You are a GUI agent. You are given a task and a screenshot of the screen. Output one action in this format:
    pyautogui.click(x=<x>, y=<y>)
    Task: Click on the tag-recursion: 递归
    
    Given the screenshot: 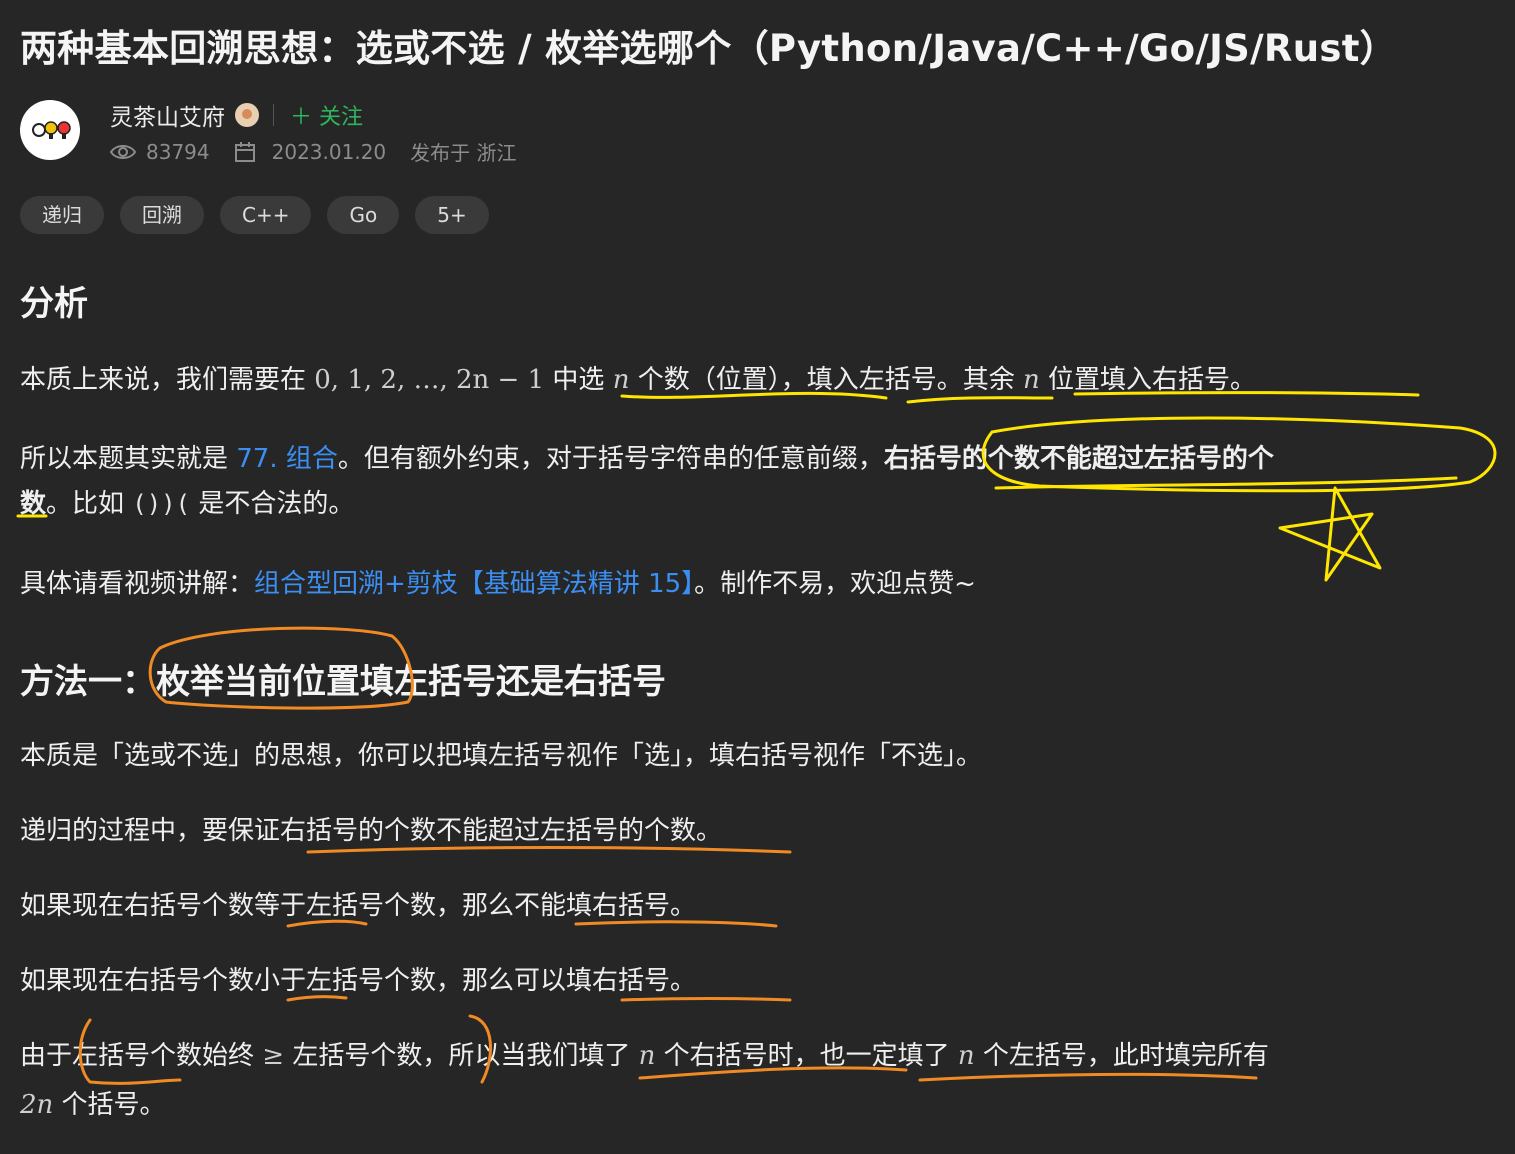 What is the action you would take?
    pyautogui.click(x=62, y=215)
    